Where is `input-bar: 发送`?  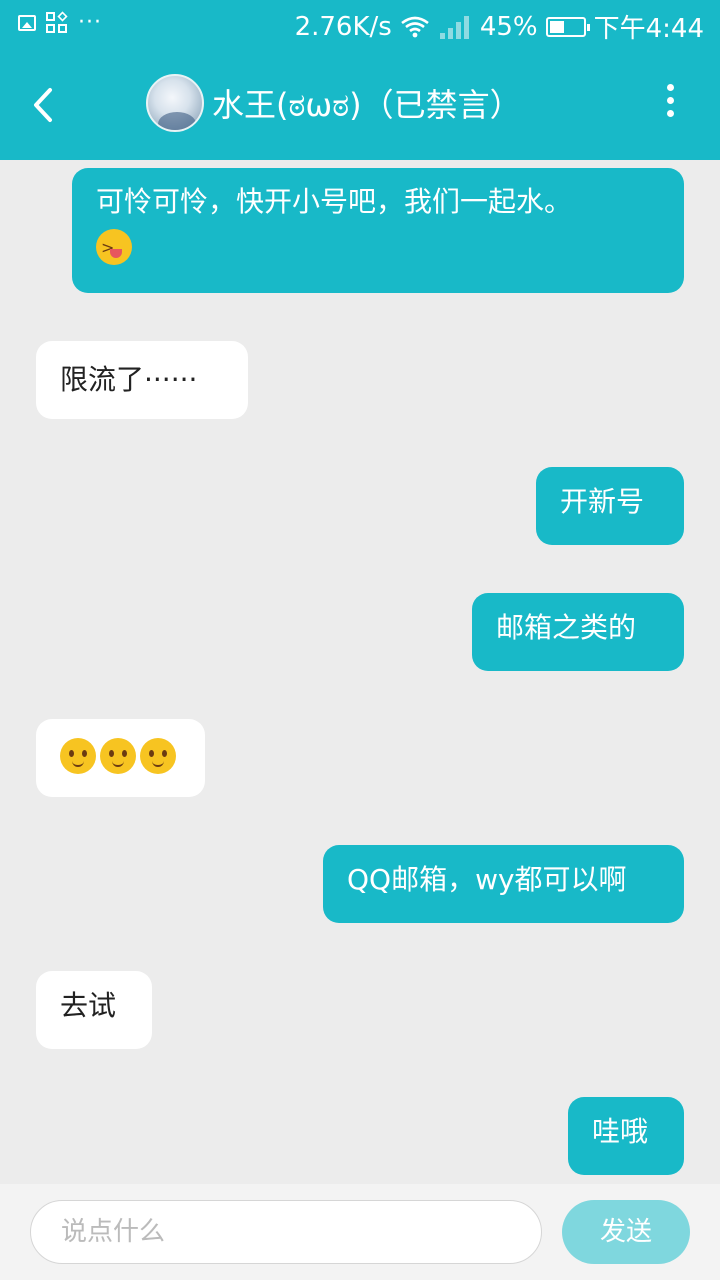
input-bar: 发送 is located at coordinates (360, 1232).